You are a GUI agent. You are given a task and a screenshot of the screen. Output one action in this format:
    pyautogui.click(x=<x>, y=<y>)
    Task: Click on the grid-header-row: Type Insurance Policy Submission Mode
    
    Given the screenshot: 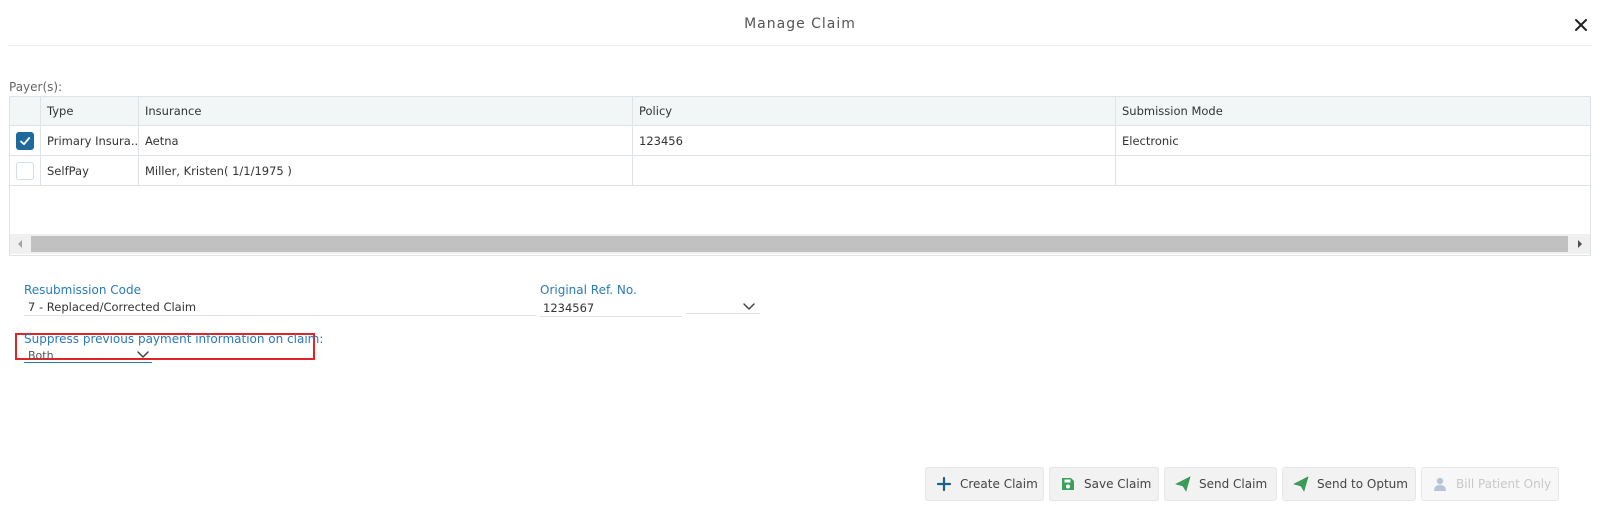 What is the action you would take?
    pyautogui.click(x=800, y=111)
    